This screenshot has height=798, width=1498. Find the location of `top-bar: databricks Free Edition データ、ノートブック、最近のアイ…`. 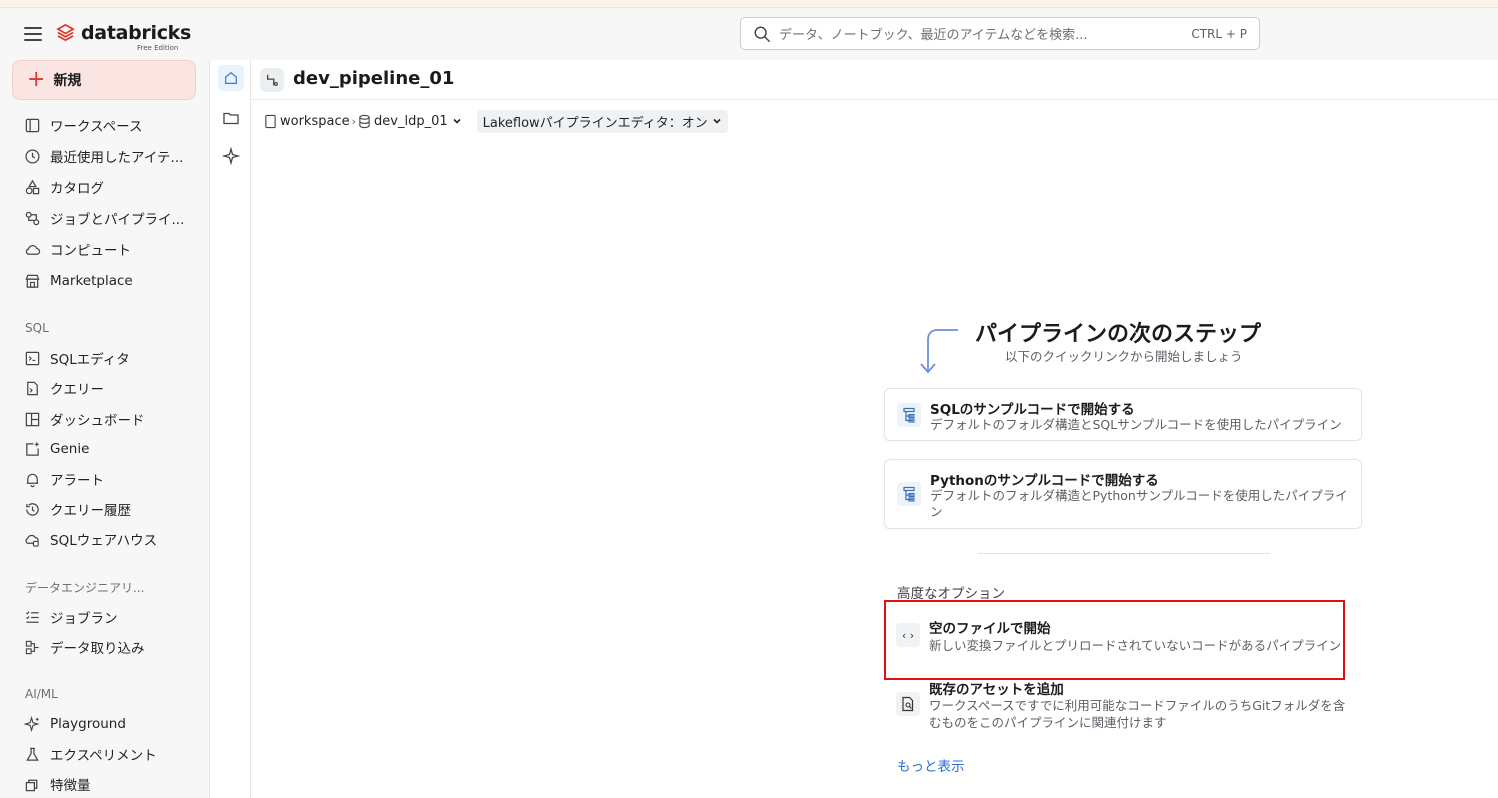

top-bar: databricks Free Edition データ、ノートブック、最近のアイ… is located at coordinates (749, 34).